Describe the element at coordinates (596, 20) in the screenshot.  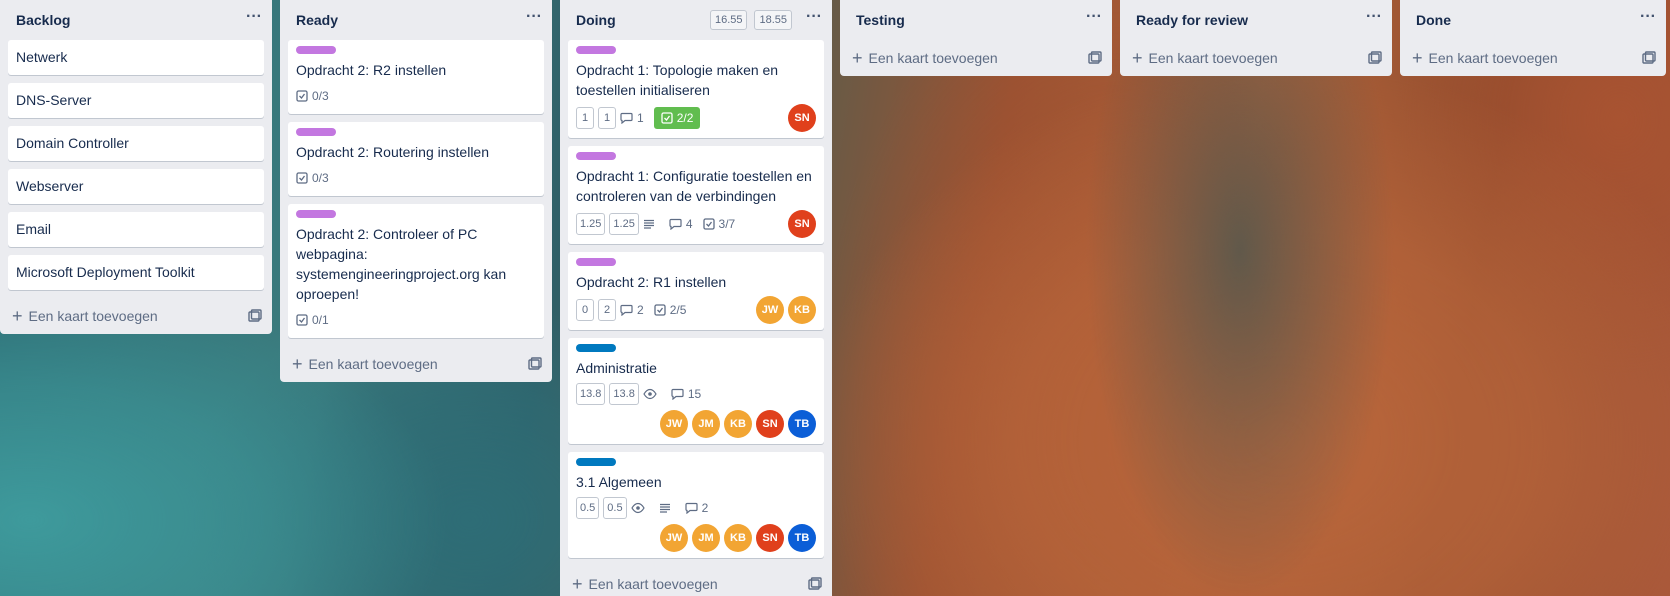
I see `list-title: Doing` at that location.